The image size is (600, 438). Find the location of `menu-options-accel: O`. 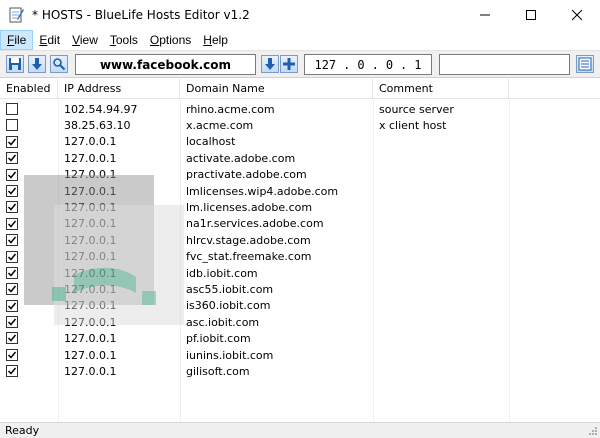

menu-options-accel: O is located at coordinates (154, 40).